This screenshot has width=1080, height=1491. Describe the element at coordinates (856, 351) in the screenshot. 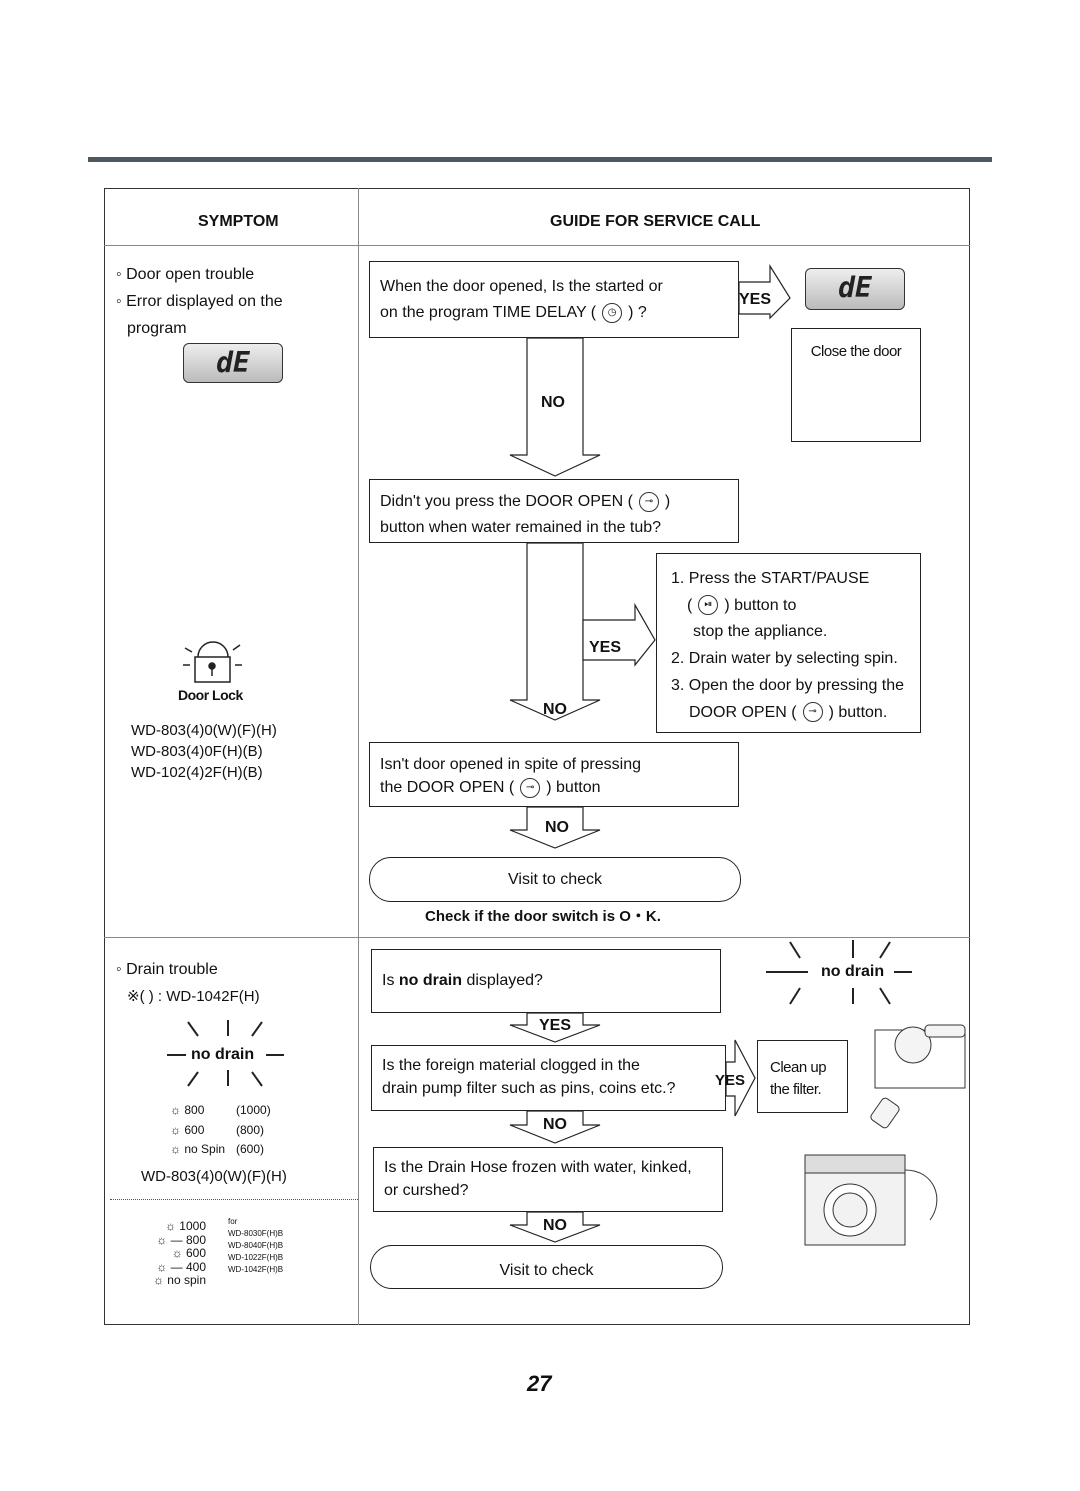

I see `text: Close the door` at that location.